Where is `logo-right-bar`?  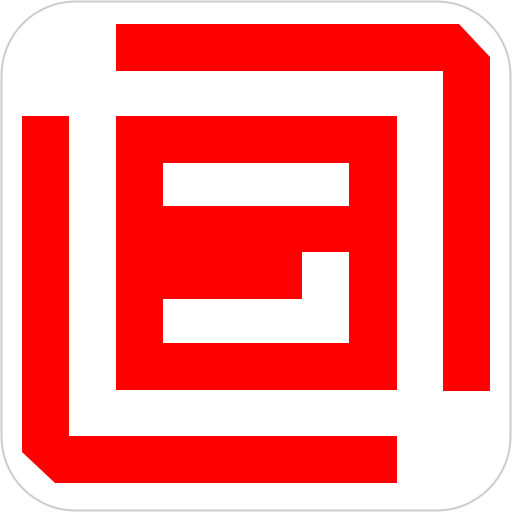 logo-right-bar is located at coordinates (466, 231).